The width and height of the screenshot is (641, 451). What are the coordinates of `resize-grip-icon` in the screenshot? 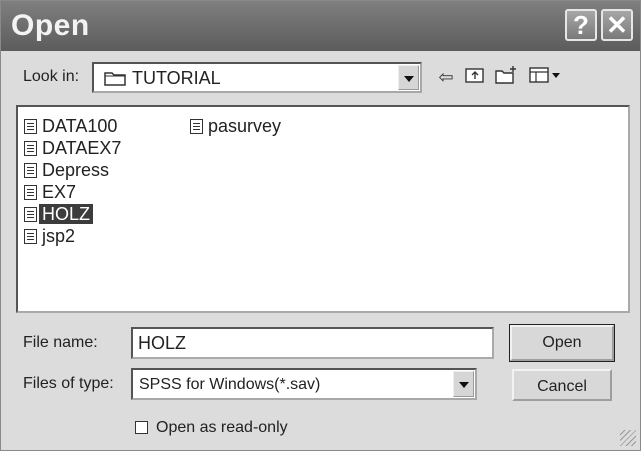 It's located at (628, 438).